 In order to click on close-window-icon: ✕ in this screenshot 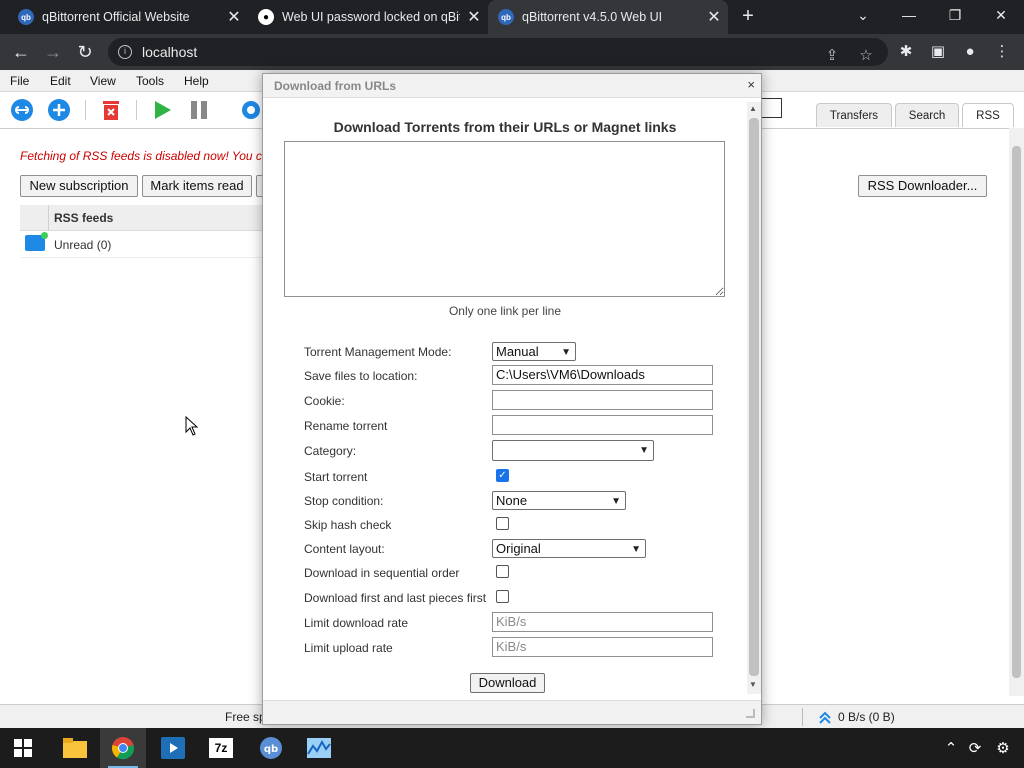, I will do `click(1001, 15)`.